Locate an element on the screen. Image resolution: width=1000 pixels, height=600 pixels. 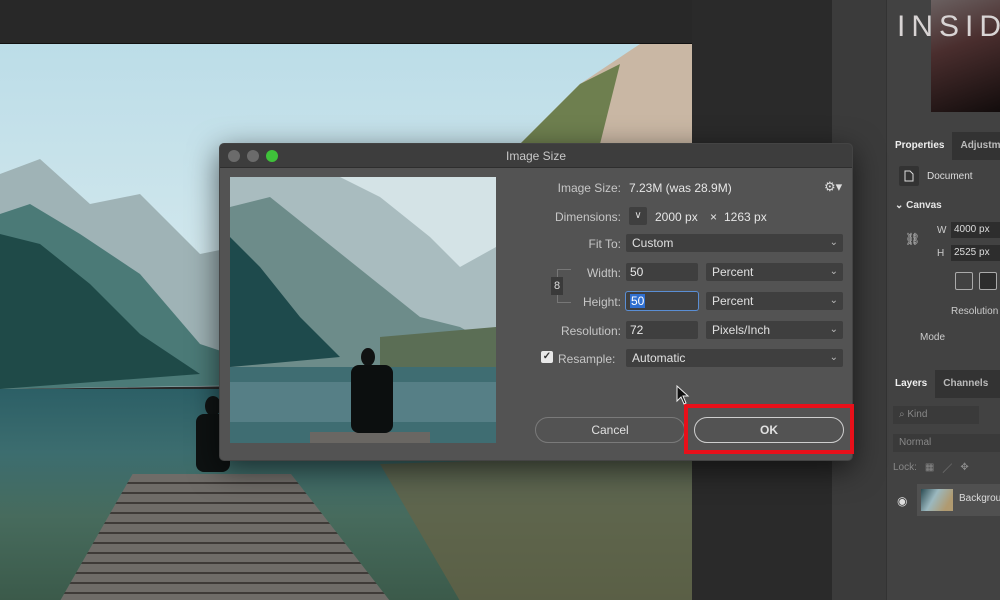
canvas-w-label: W is located at coordinates (942, 230).